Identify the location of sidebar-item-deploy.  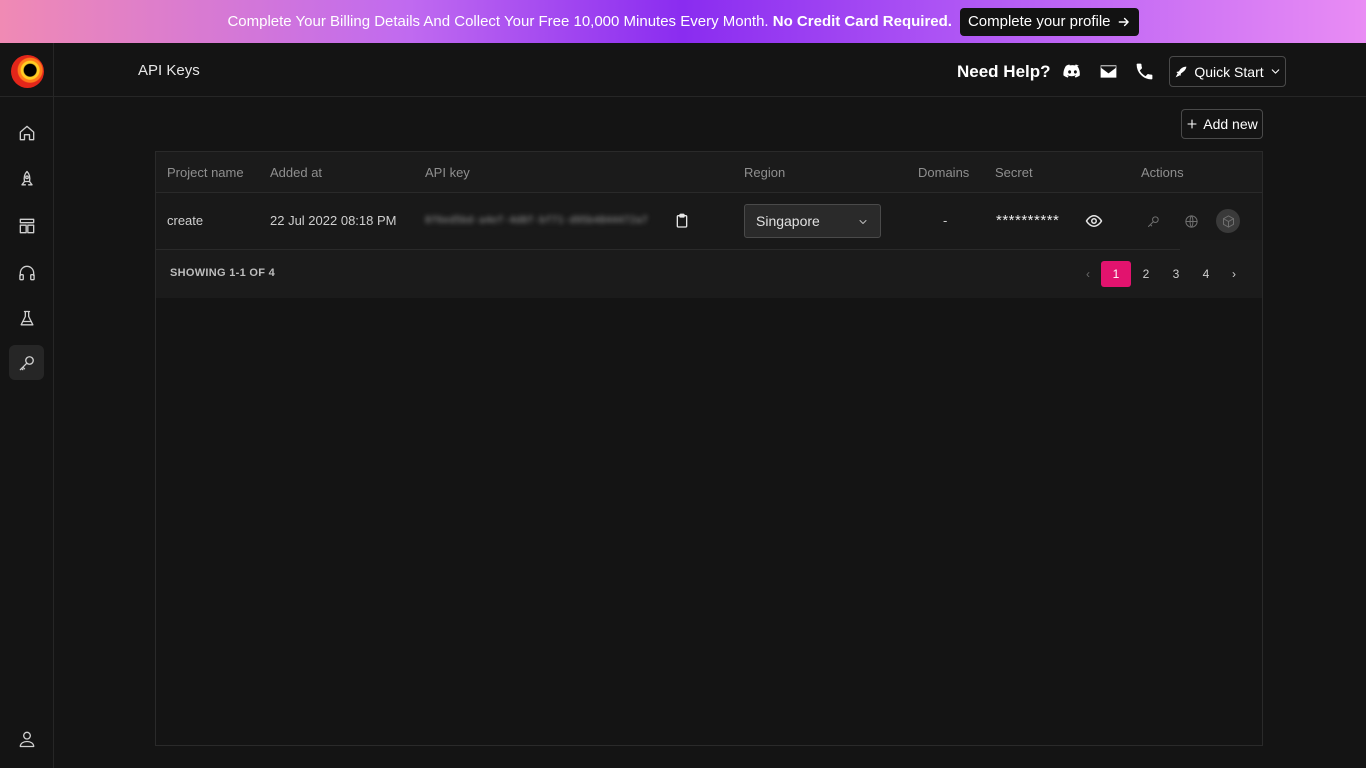
(26, 178).